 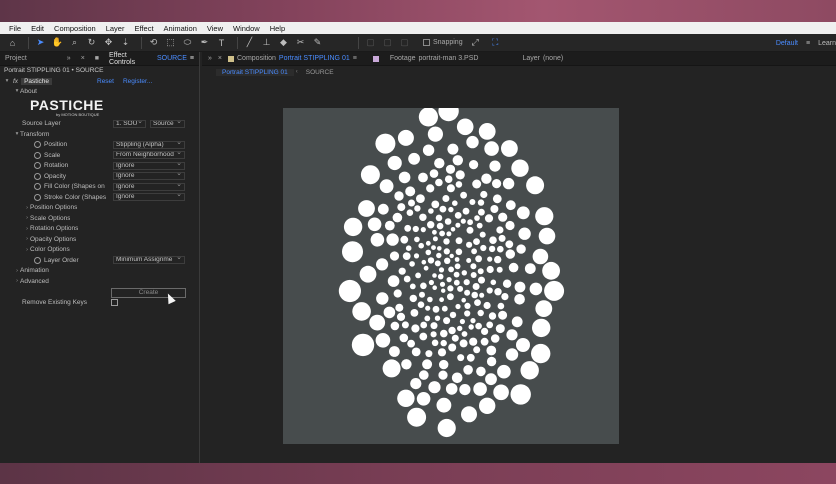 What do you see at coordinates (99, 176) in the screenshot?
I see `property-row-opacity: Opacity Ignore` at bounding box center [99, 176].